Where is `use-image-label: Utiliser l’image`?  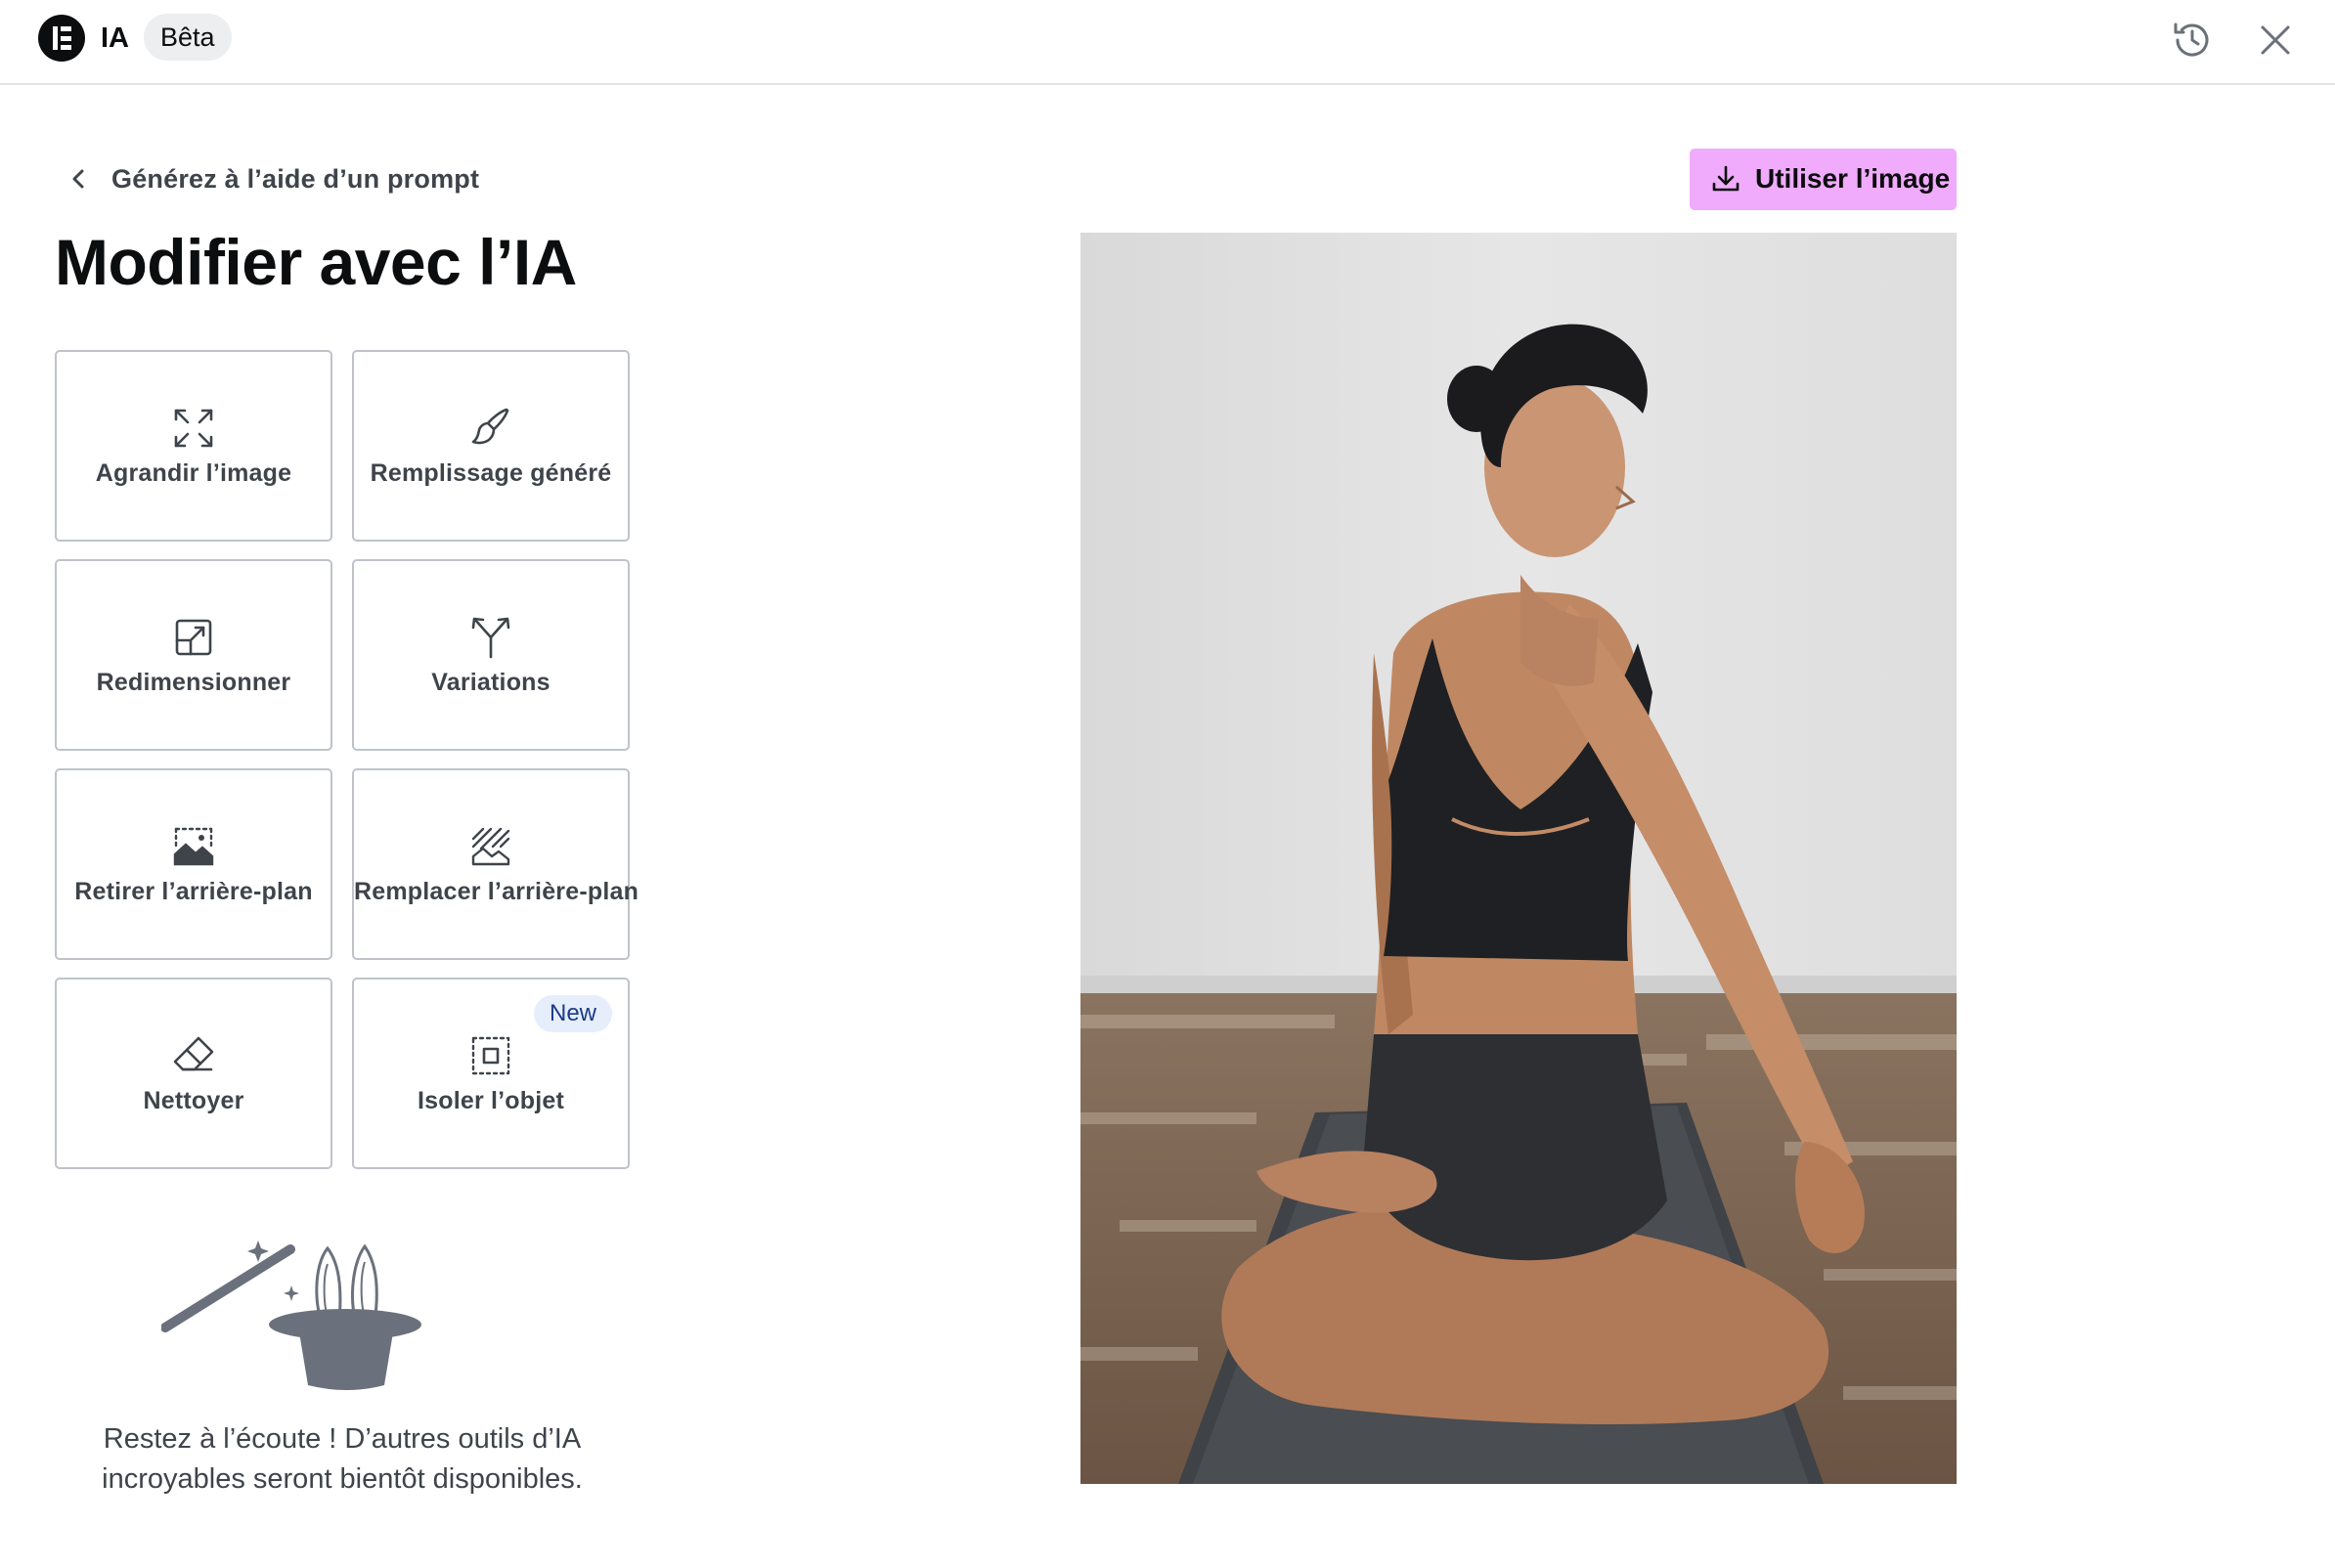
use-image-label: Utiliser l’image is located at coordinates (1853, 178).